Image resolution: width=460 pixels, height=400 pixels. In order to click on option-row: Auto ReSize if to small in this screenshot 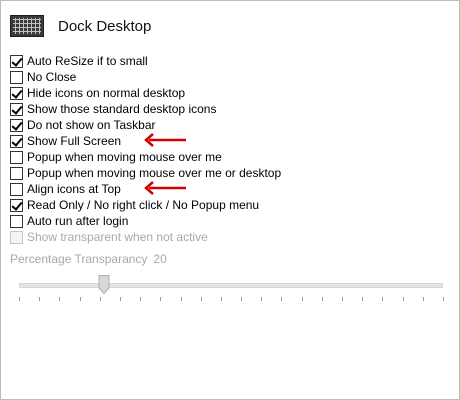, I will do `click(145, 61)`.